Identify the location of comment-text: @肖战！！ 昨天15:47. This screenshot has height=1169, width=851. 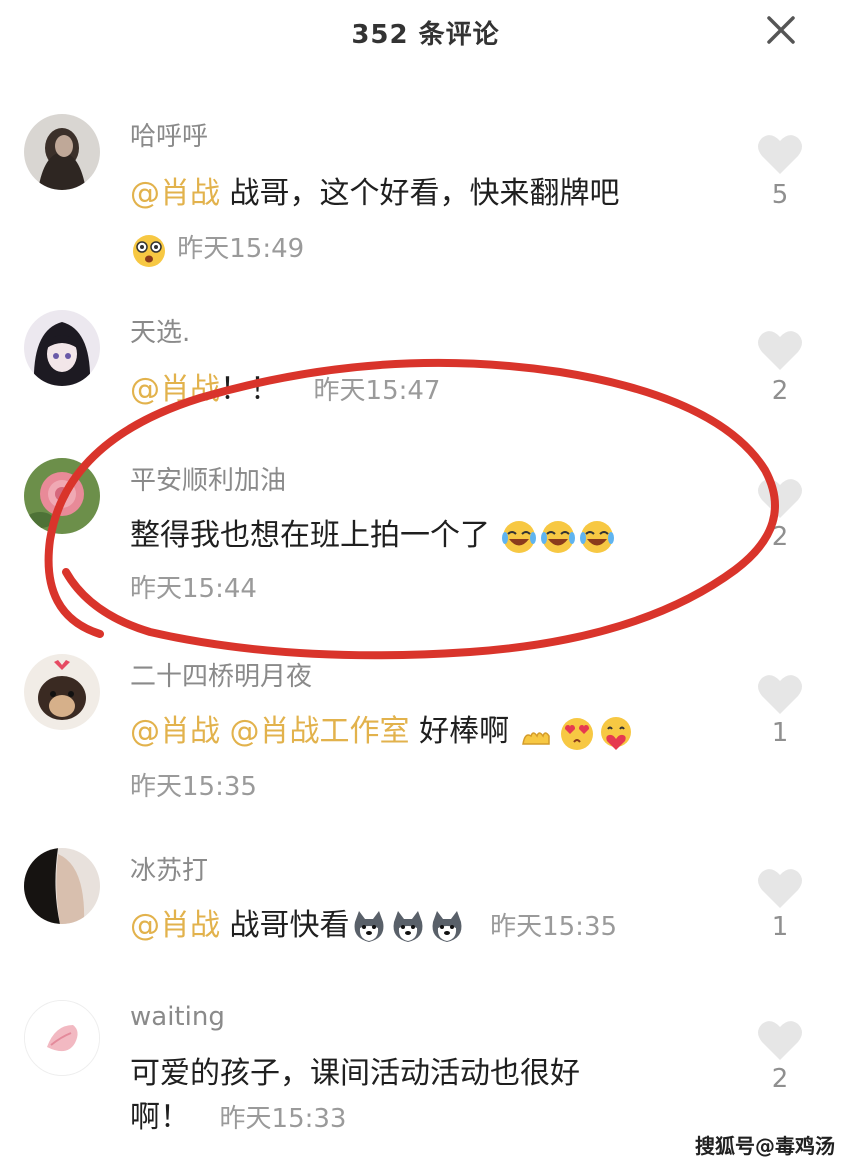
(285, 390).